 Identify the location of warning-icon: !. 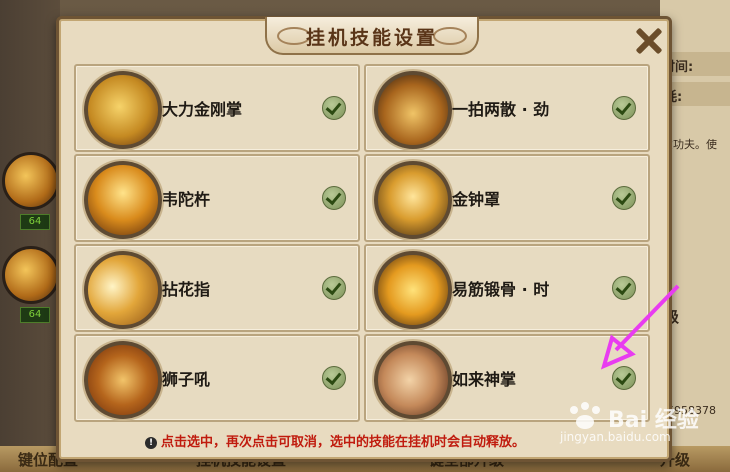
(151, 443).